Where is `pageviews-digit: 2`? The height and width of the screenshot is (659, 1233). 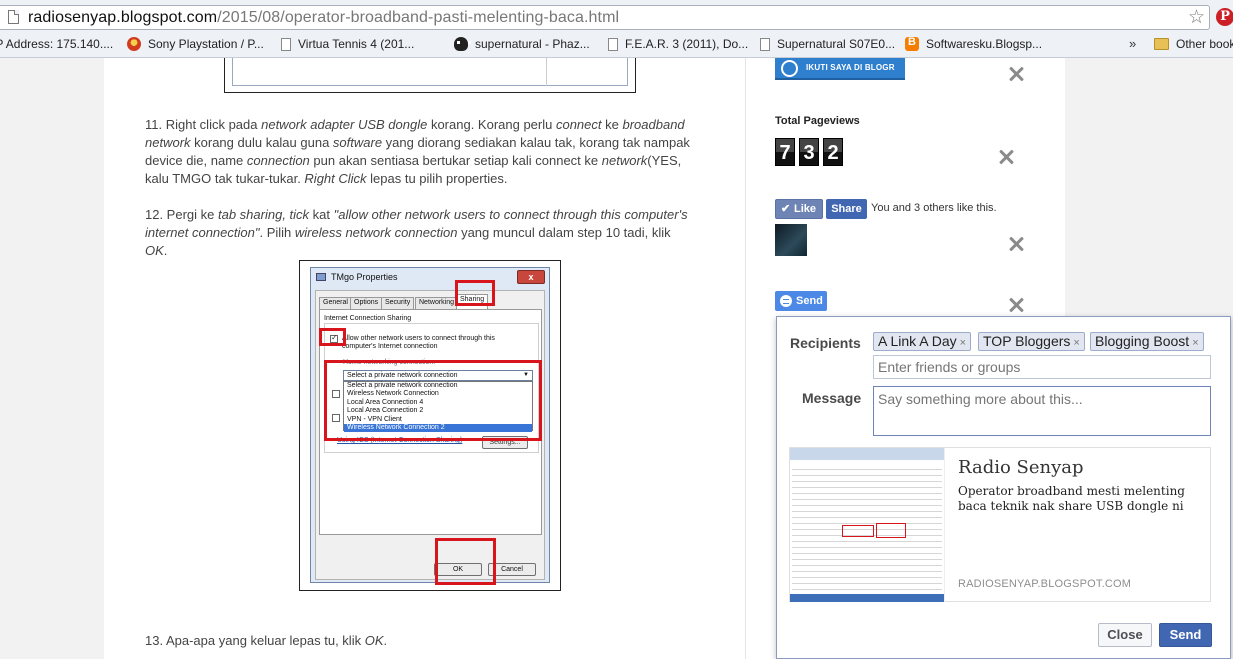
pageviews-digit: 2 is located at coordinates (833, 152).